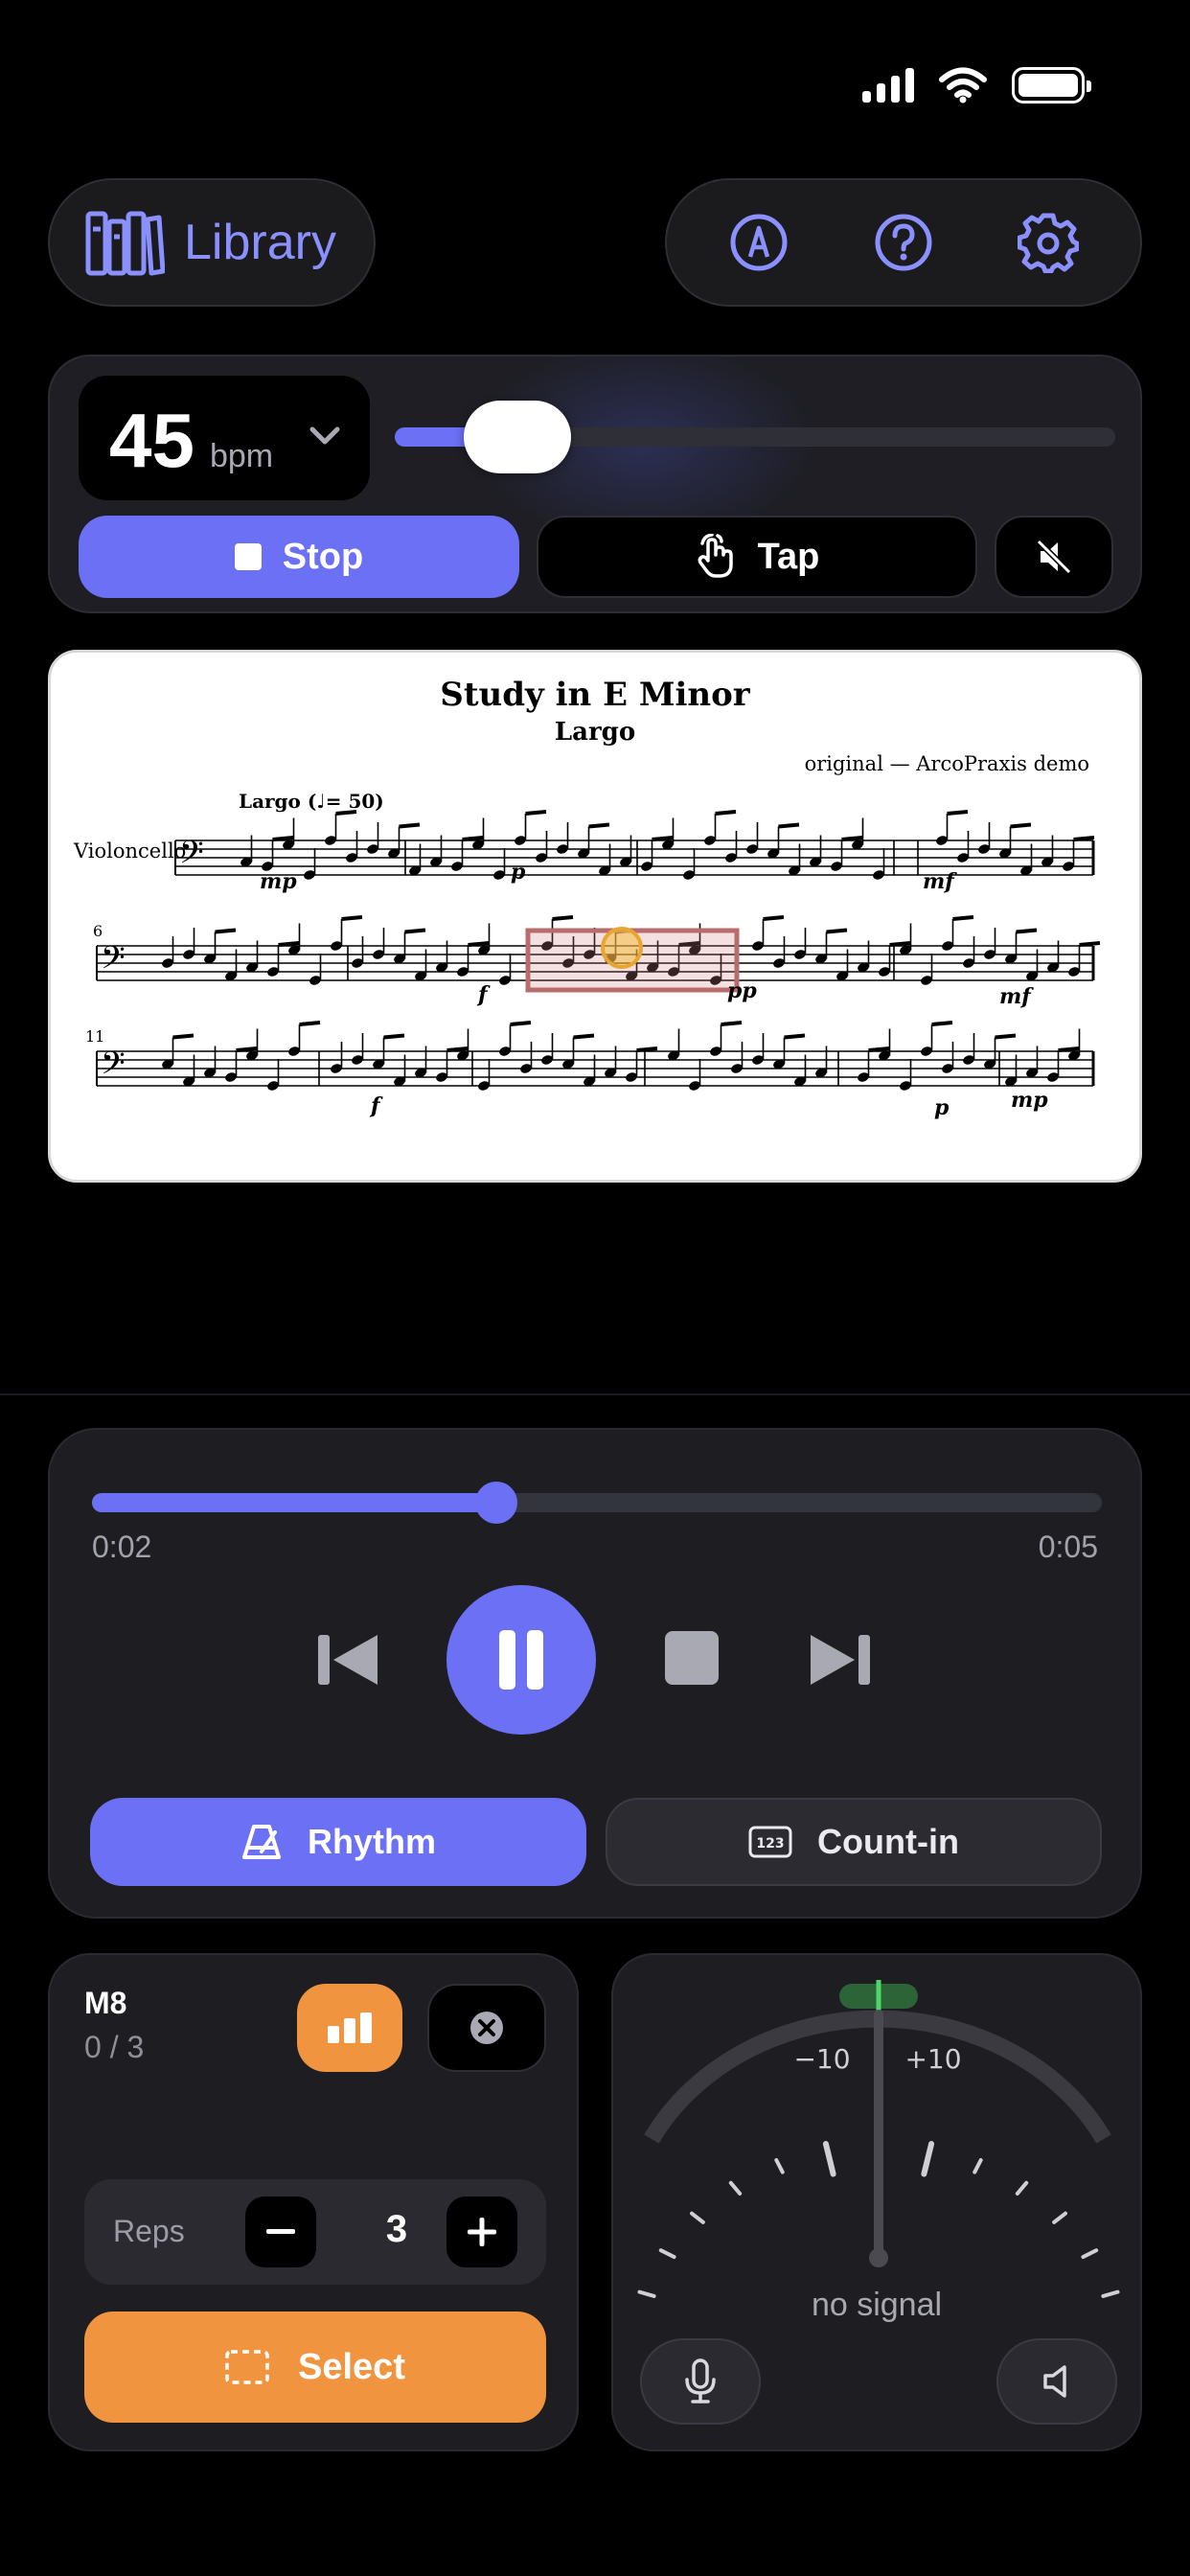 This screenshot has height=2576, width=1190. What do you see at coordinates (248, 556) in the screenshot?
I see `stop-icon` at bounding box center [248, 556].